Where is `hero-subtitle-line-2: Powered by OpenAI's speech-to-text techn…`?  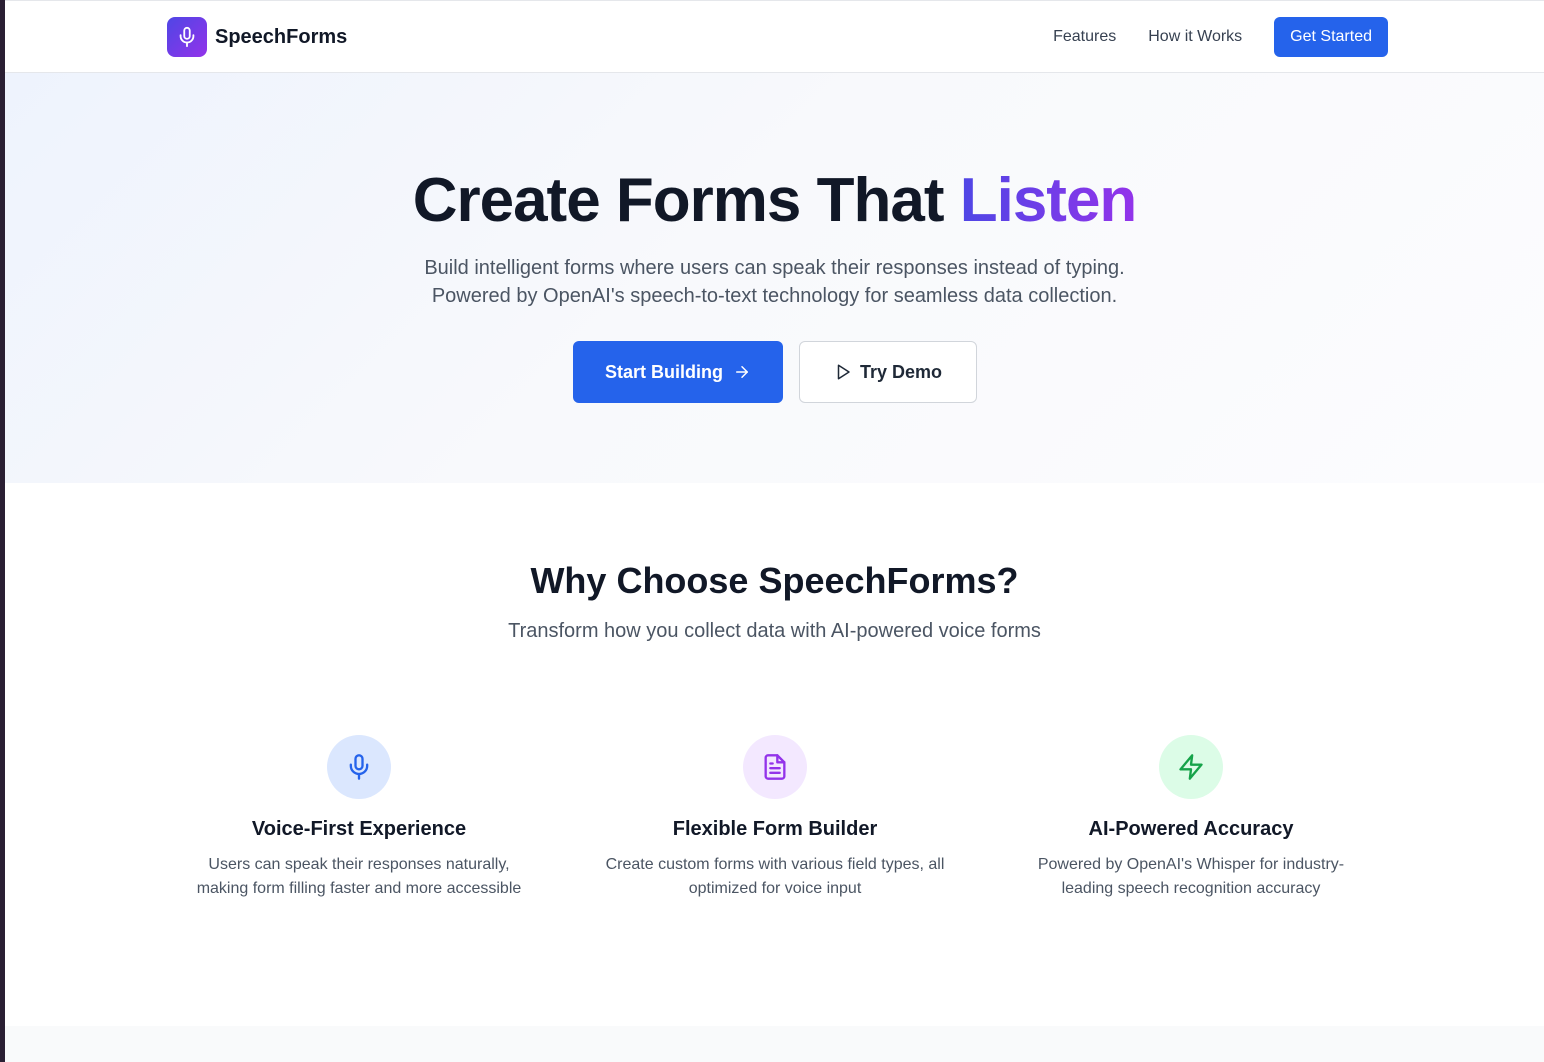
hero-subtitle-line-2: Powered by OpenAI's speech-to-text techn… is located at coordinates (774, 296).